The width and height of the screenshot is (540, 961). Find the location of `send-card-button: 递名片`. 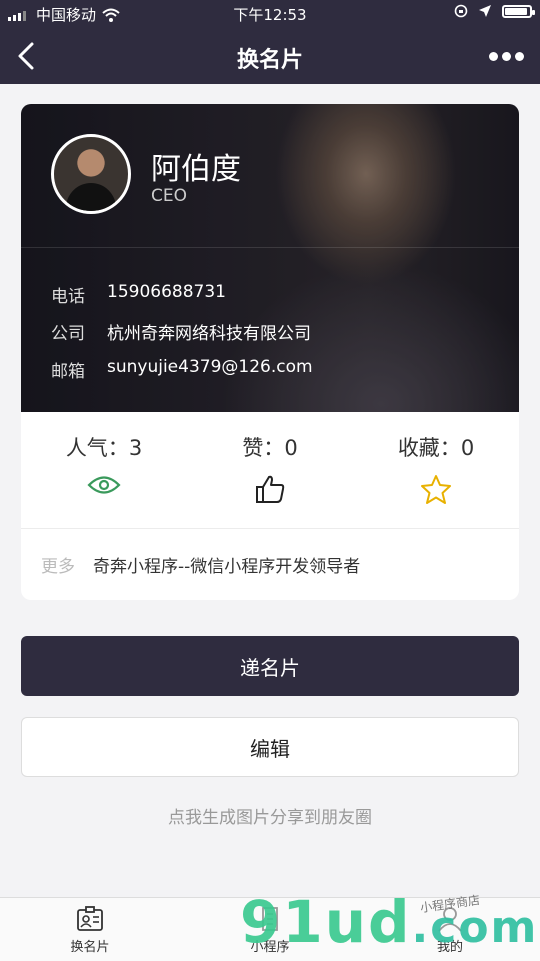

send-card-button: 递名片 is located at coordinates (270, 666).